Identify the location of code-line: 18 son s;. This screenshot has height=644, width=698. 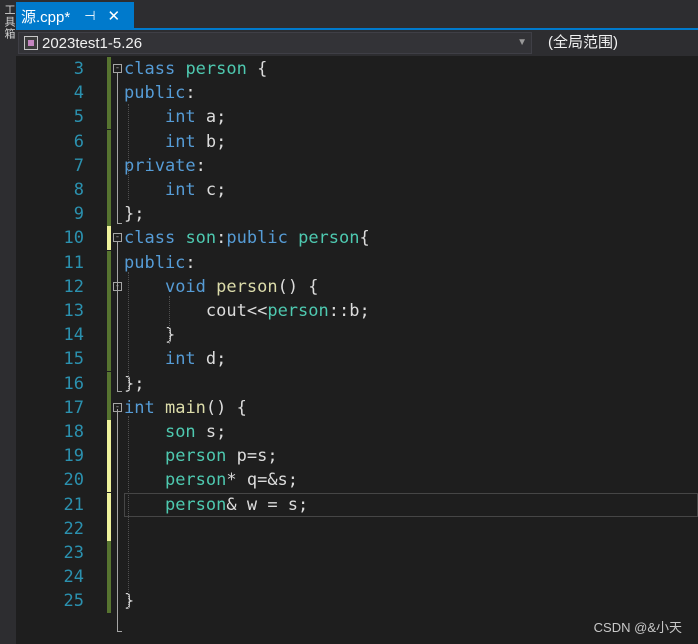
(357, 432).